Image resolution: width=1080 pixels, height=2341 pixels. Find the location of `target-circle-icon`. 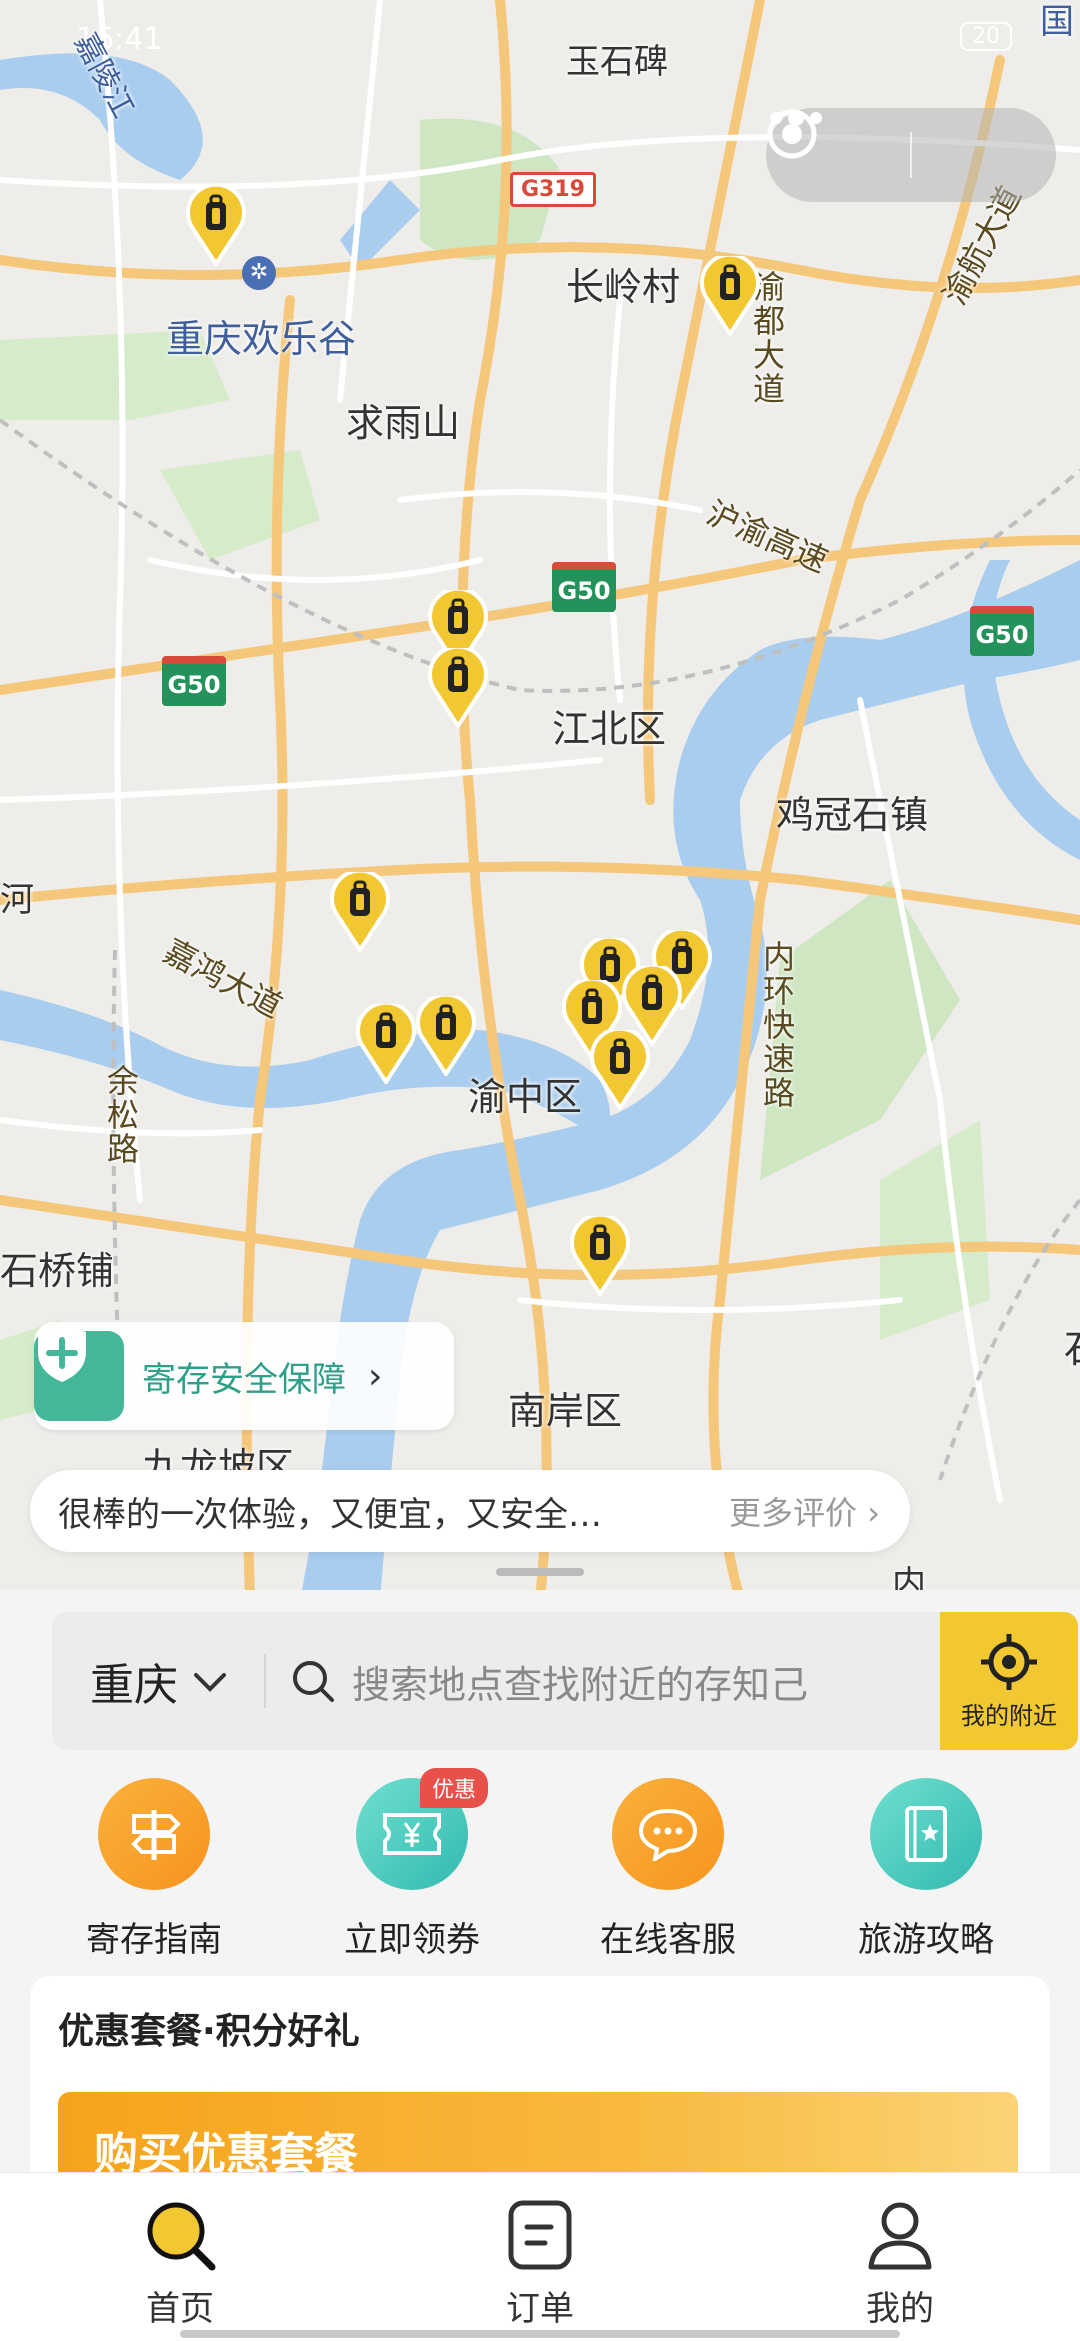

target-circle-icon is located at coordinates (792, 134).